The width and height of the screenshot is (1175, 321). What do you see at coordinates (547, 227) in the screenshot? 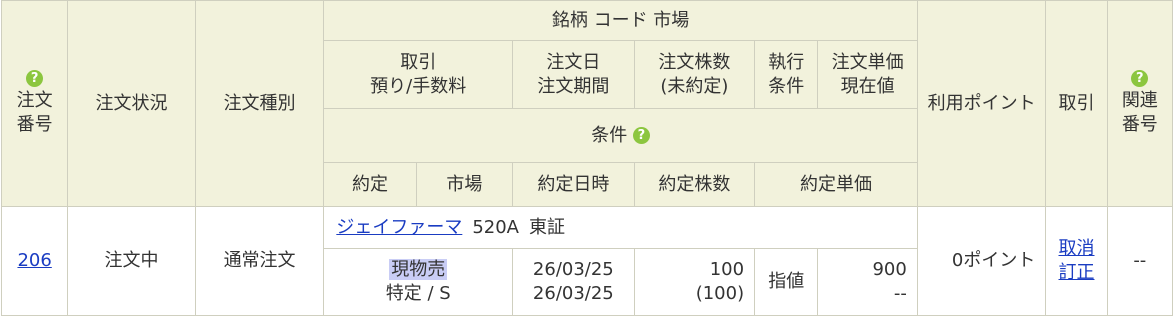
I see `stock-market: 東証` at bounding box center [547, 227].